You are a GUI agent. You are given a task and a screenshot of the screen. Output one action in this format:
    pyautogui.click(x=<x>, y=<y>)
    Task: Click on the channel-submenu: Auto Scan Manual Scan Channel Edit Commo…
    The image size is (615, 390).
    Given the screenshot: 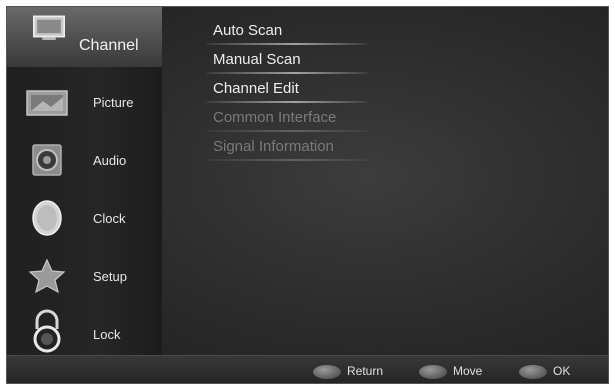 What is the action you would take?
    pyautogui.click(x=287, y=91)
    